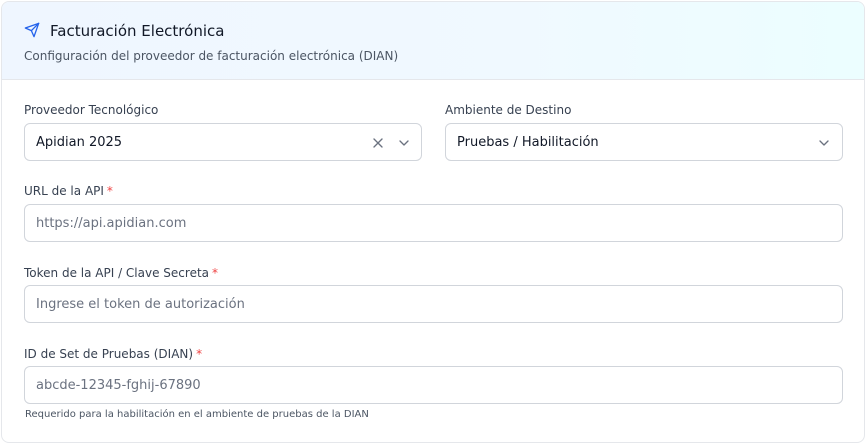  Describe the element at coordinates (117, 273) in the screenshot. I see `api-token-label-text: Token de la API / Clave Secreta` at that location.